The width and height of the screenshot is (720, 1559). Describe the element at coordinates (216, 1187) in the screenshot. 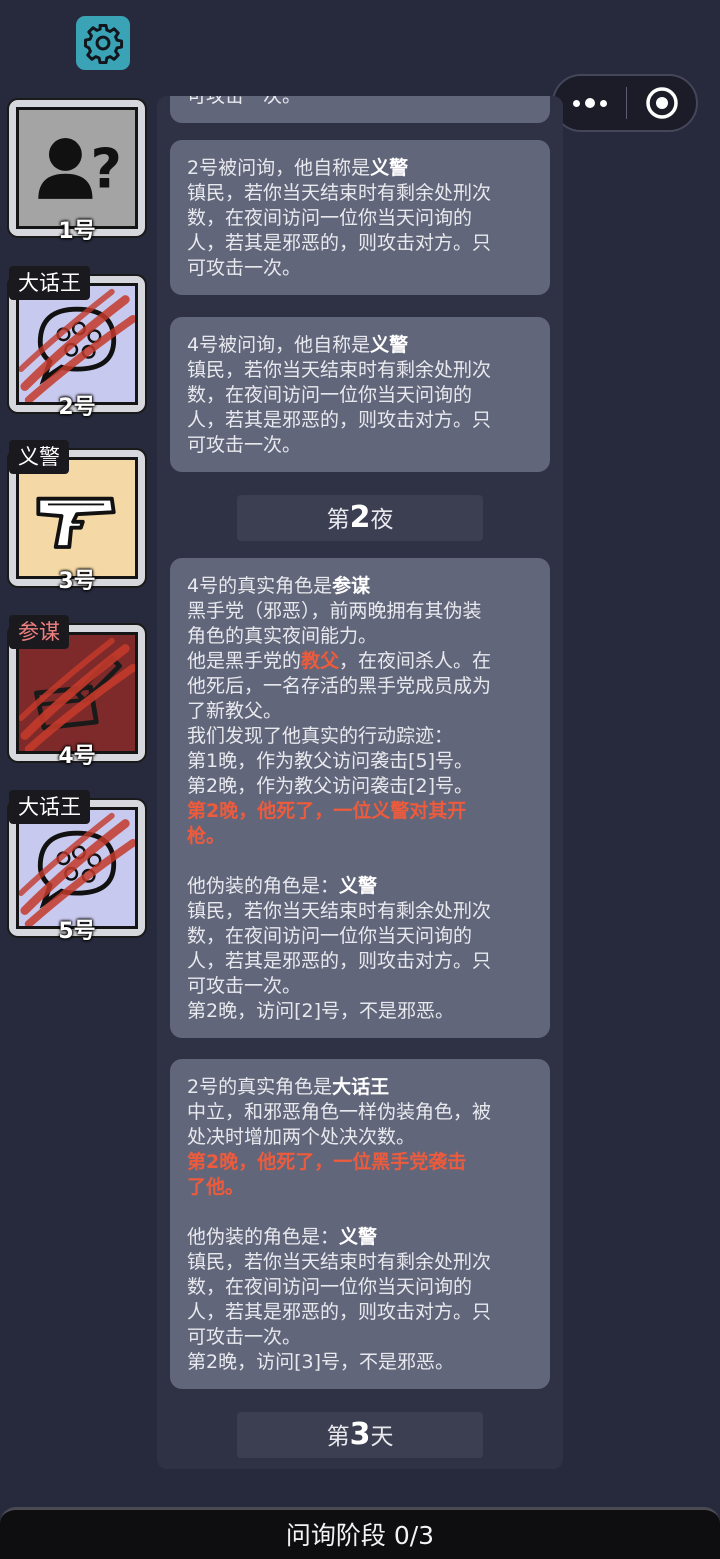

I see `death-note: 了他。` at that location.